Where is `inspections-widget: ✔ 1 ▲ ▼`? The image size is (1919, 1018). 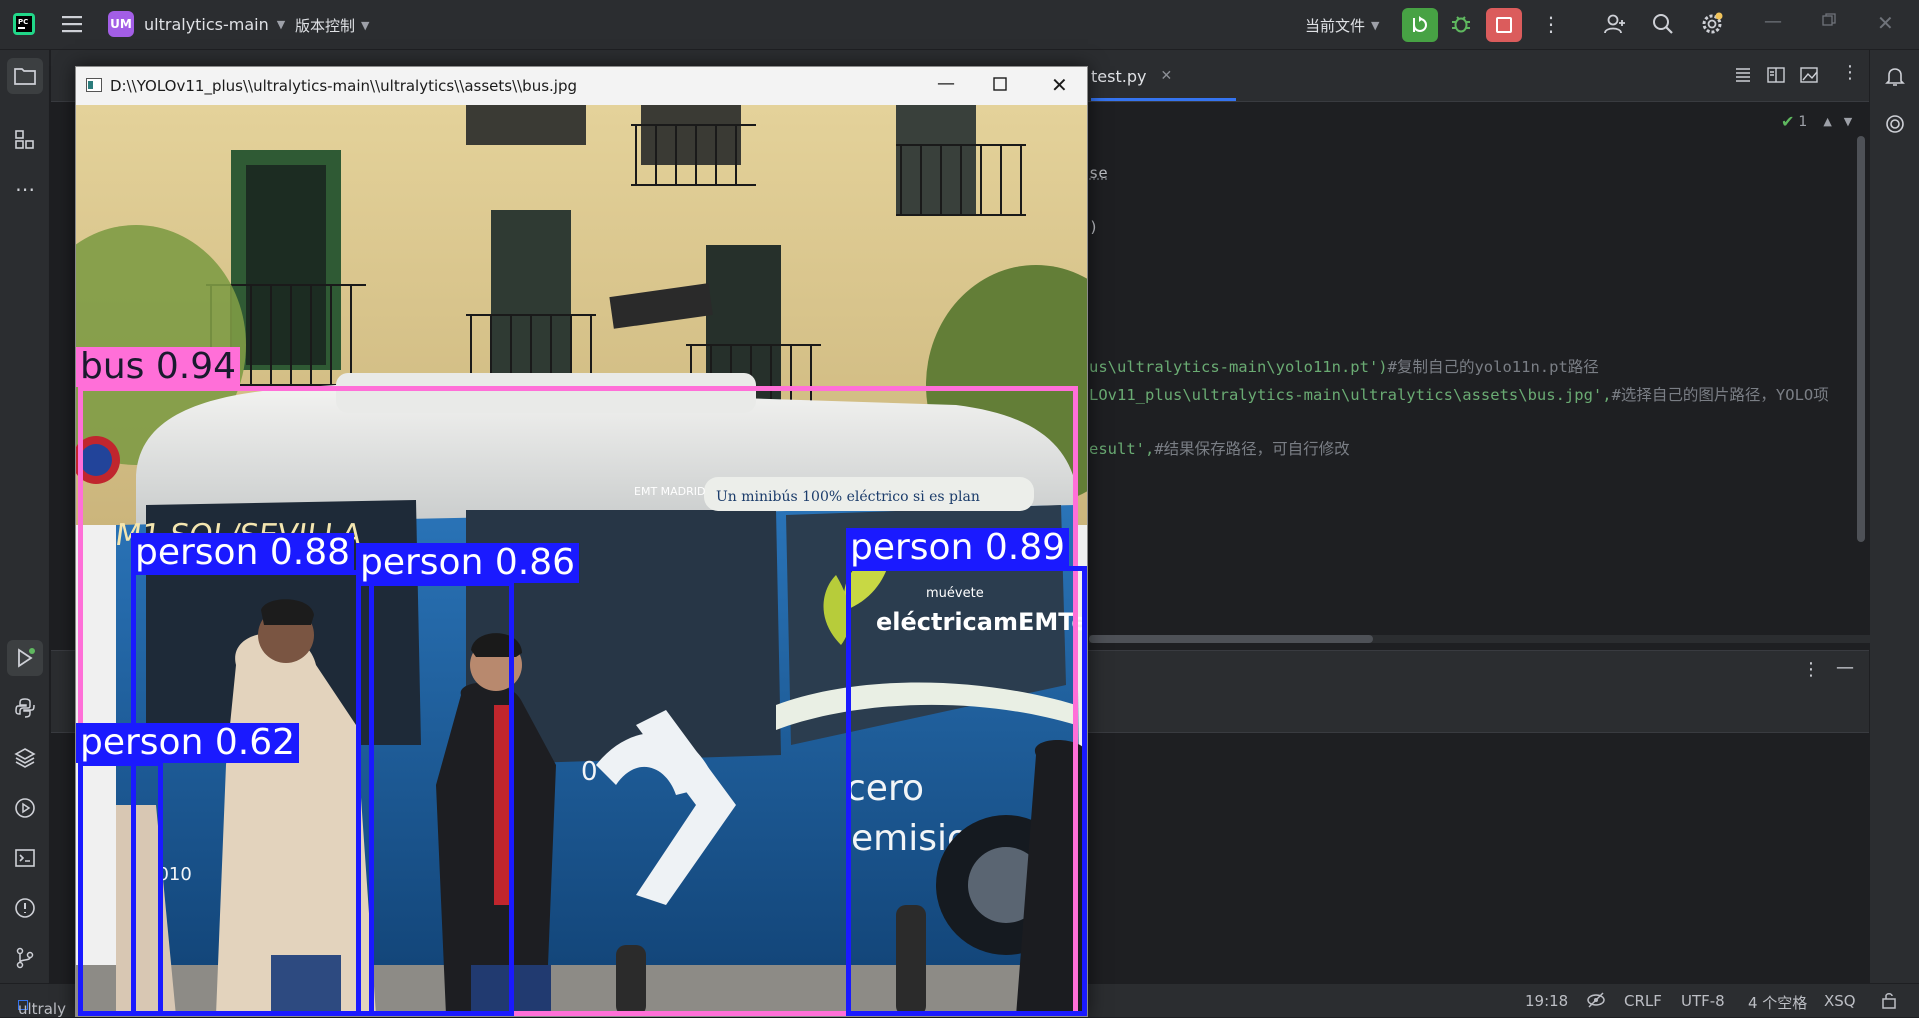 inspections-widget: ✔ 1 ▲ ▼ is located at coordinates (1816, 121).